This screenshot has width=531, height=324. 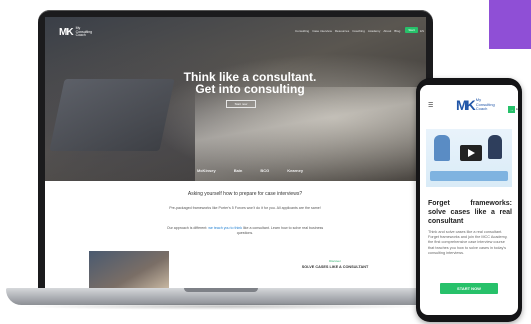 I want to click on site-logo: MK My Consulting Coach, so click(x=76, y=32).